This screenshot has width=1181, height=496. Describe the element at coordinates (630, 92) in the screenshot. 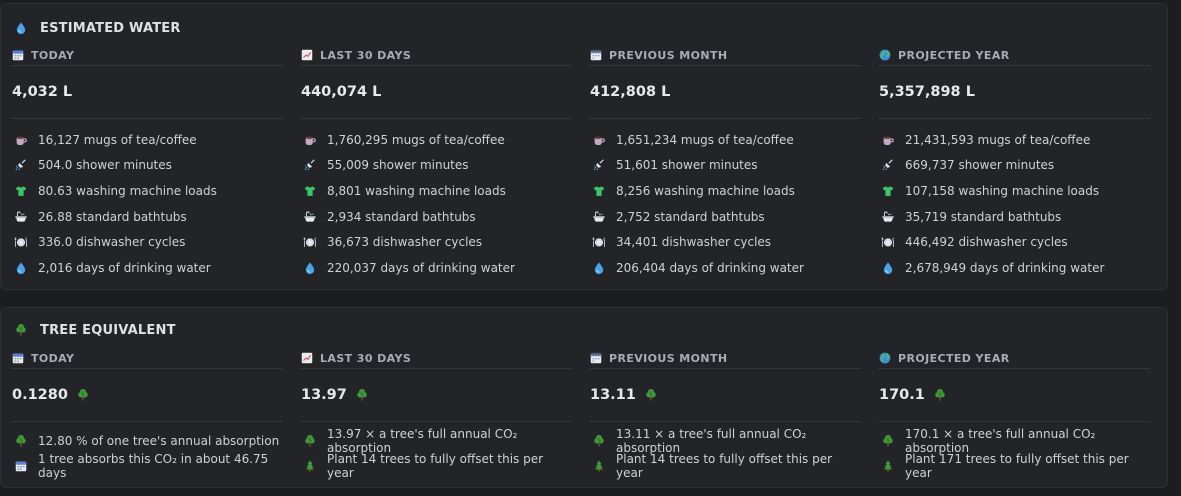

I see `water-value: 412,808 L` at that location.